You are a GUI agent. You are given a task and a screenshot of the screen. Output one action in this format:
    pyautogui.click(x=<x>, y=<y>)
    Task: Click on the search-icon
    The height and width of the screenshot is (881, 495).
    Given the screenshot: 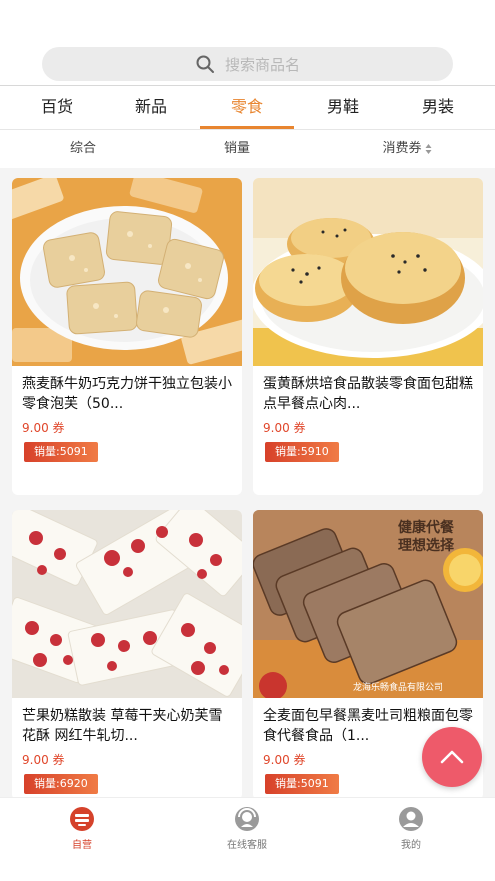 What is the action you would take?
    pyautogui.click(x=205, y=64)
    